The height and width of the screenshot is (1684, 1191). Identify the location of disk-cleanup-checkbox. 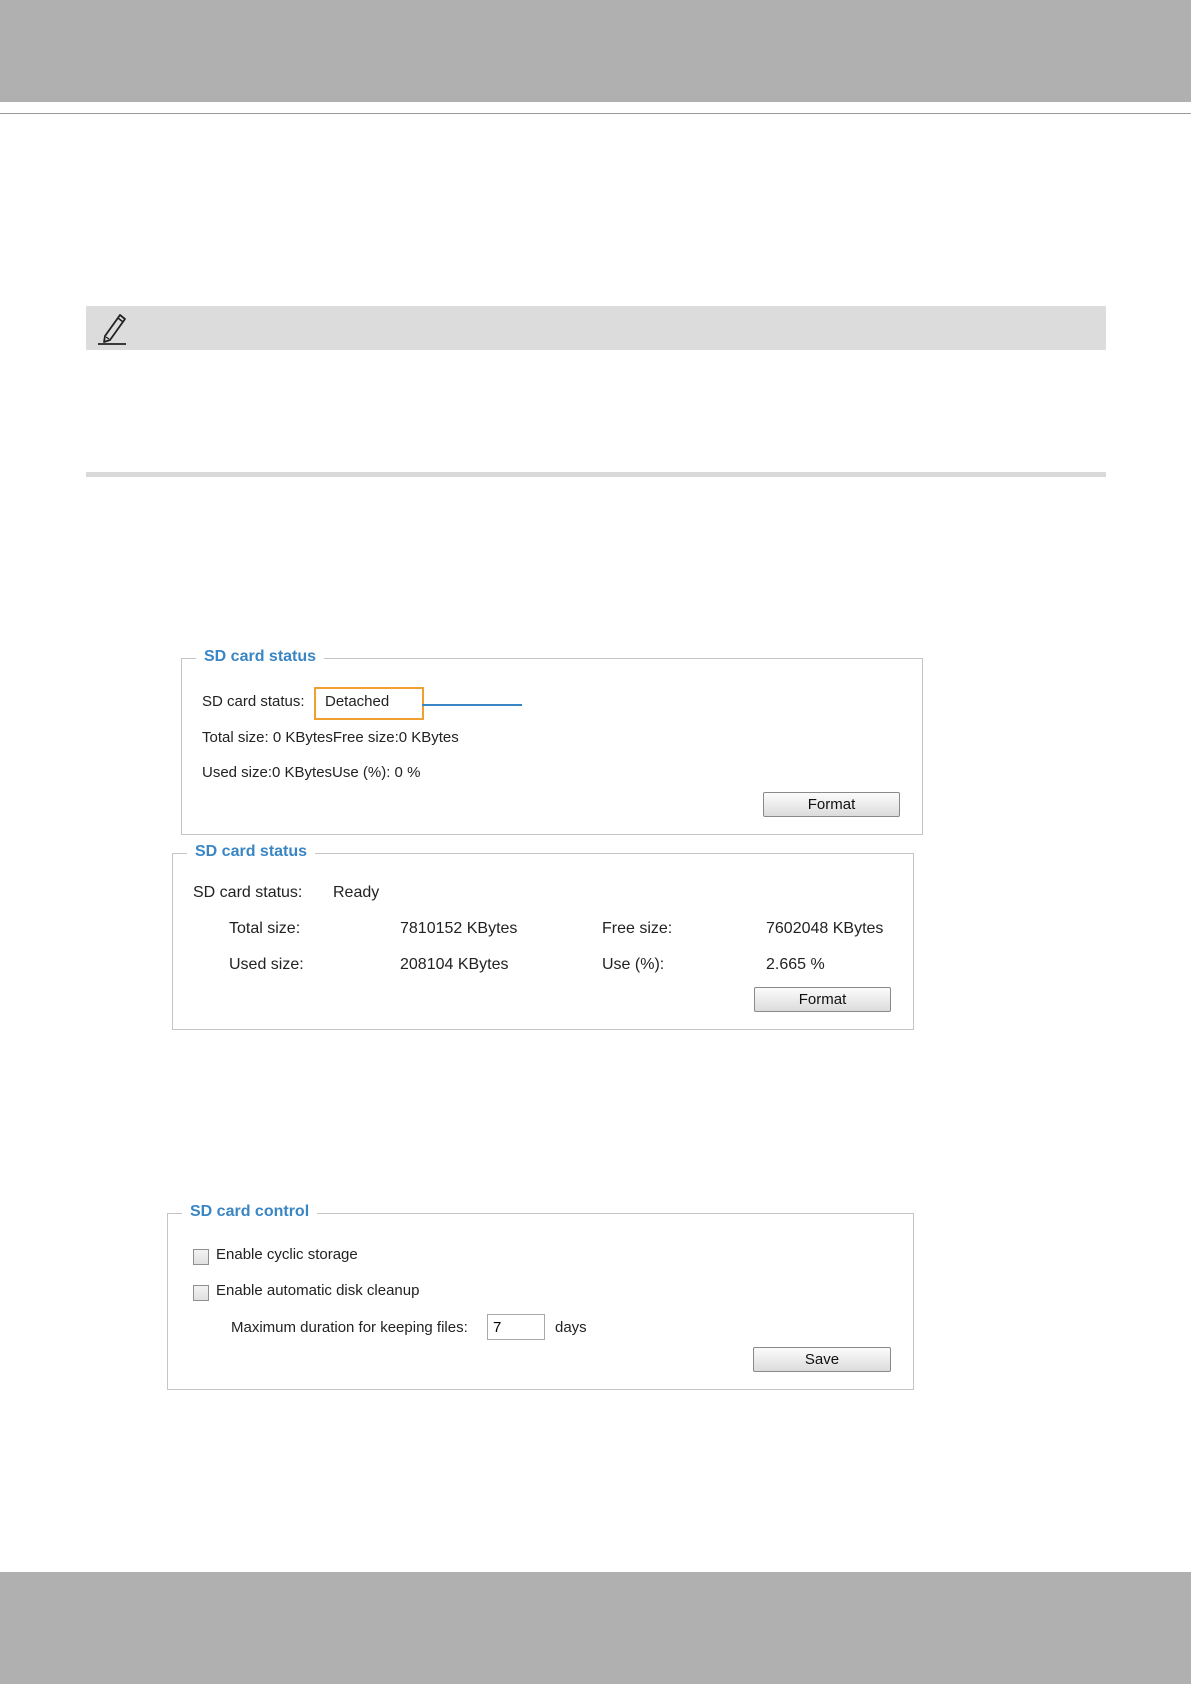
(201, 1293).